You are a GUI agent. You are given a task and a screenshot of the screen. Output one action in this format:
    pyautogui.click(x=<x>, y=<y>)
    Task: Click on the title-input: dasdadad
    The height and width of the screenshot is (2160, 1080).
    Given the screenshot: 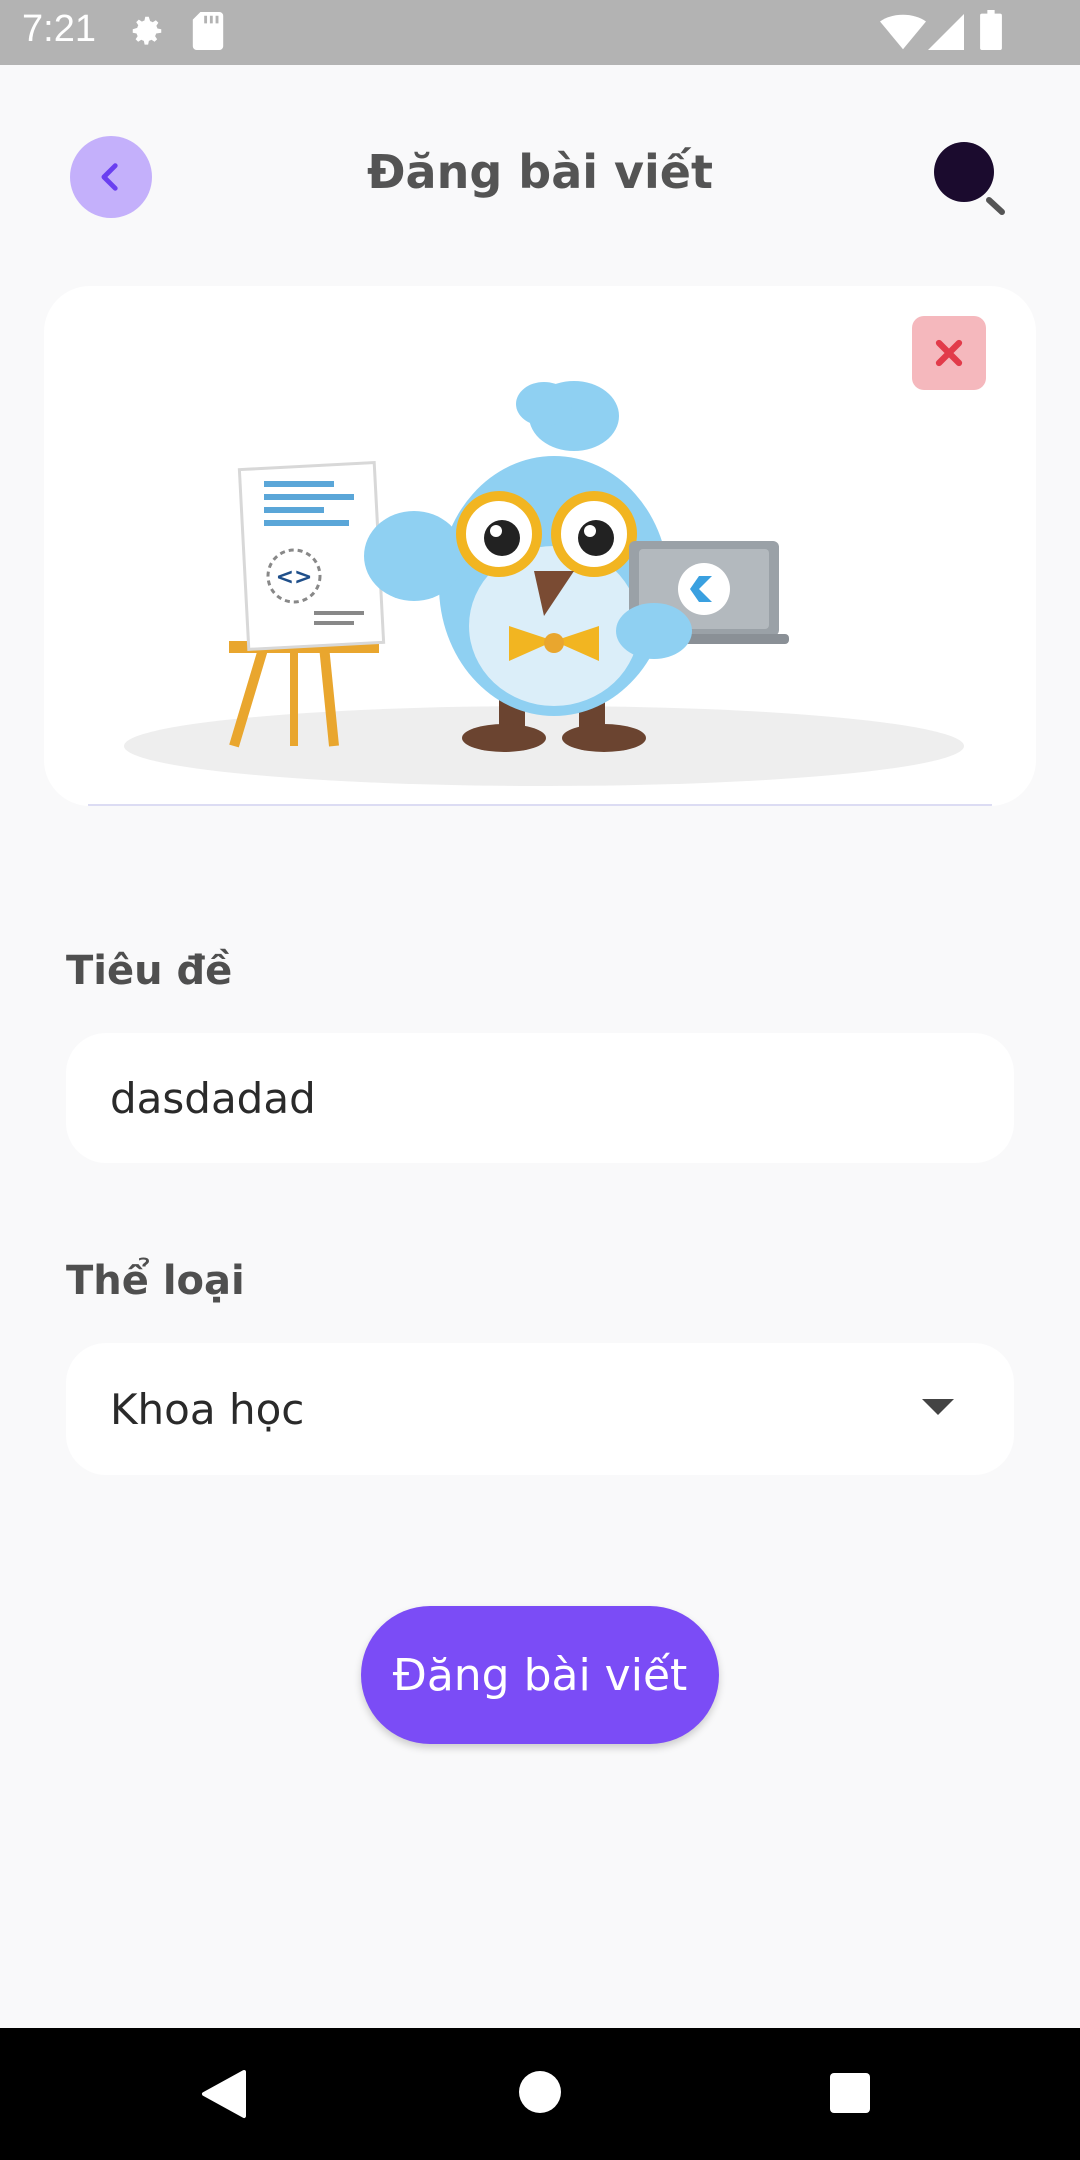 What is the action you would take?
    pyautogui.click(x=540, y=1098)
    